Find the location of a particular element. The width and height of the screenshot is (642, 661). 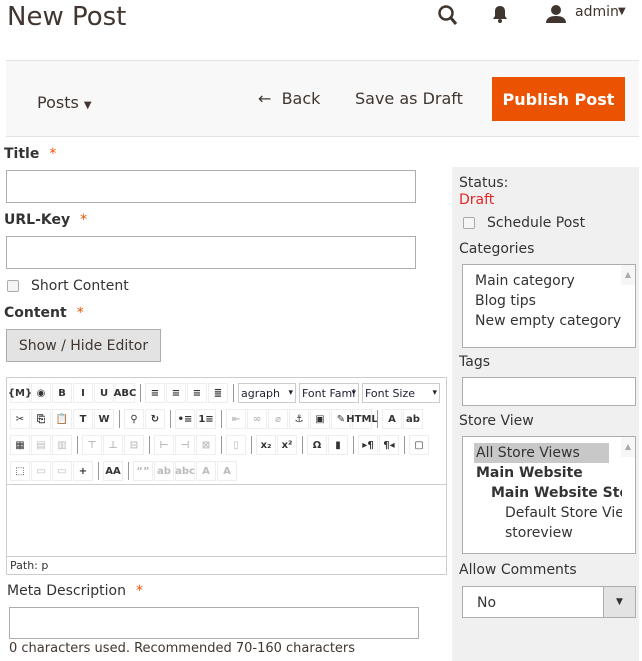

x--icon: x² is located at coordinates (287, 445).